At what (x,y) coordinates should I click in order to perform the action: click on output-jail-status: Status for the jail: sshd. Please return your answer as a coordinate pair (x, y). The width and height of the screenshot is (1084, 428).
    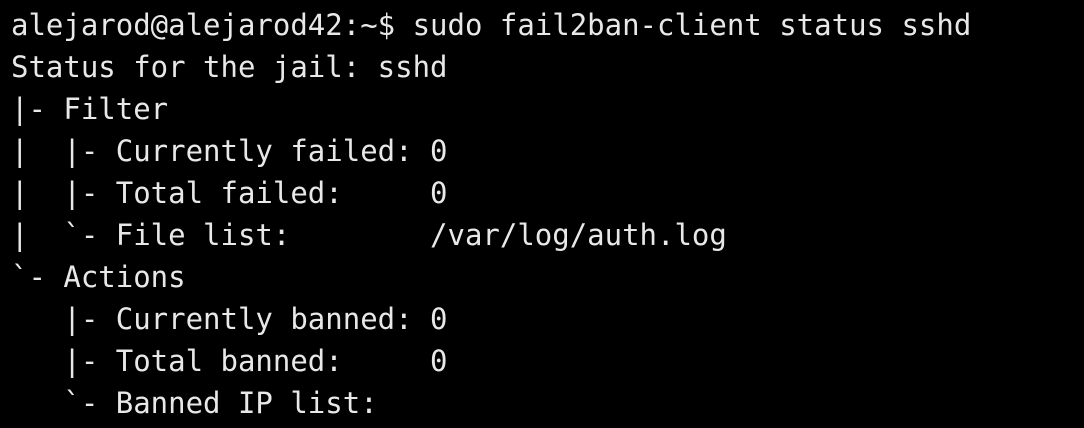
    Looking at the image, I should click on (229, 67).